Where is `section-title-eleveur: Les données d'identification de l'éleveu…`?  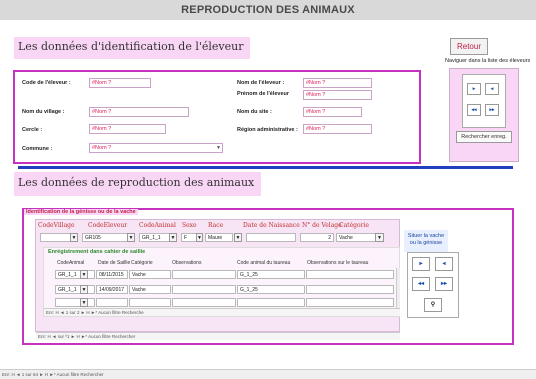
section-title-eleveur: Les données d'identification de l'éleveu… is located at coordinates (132, 48).